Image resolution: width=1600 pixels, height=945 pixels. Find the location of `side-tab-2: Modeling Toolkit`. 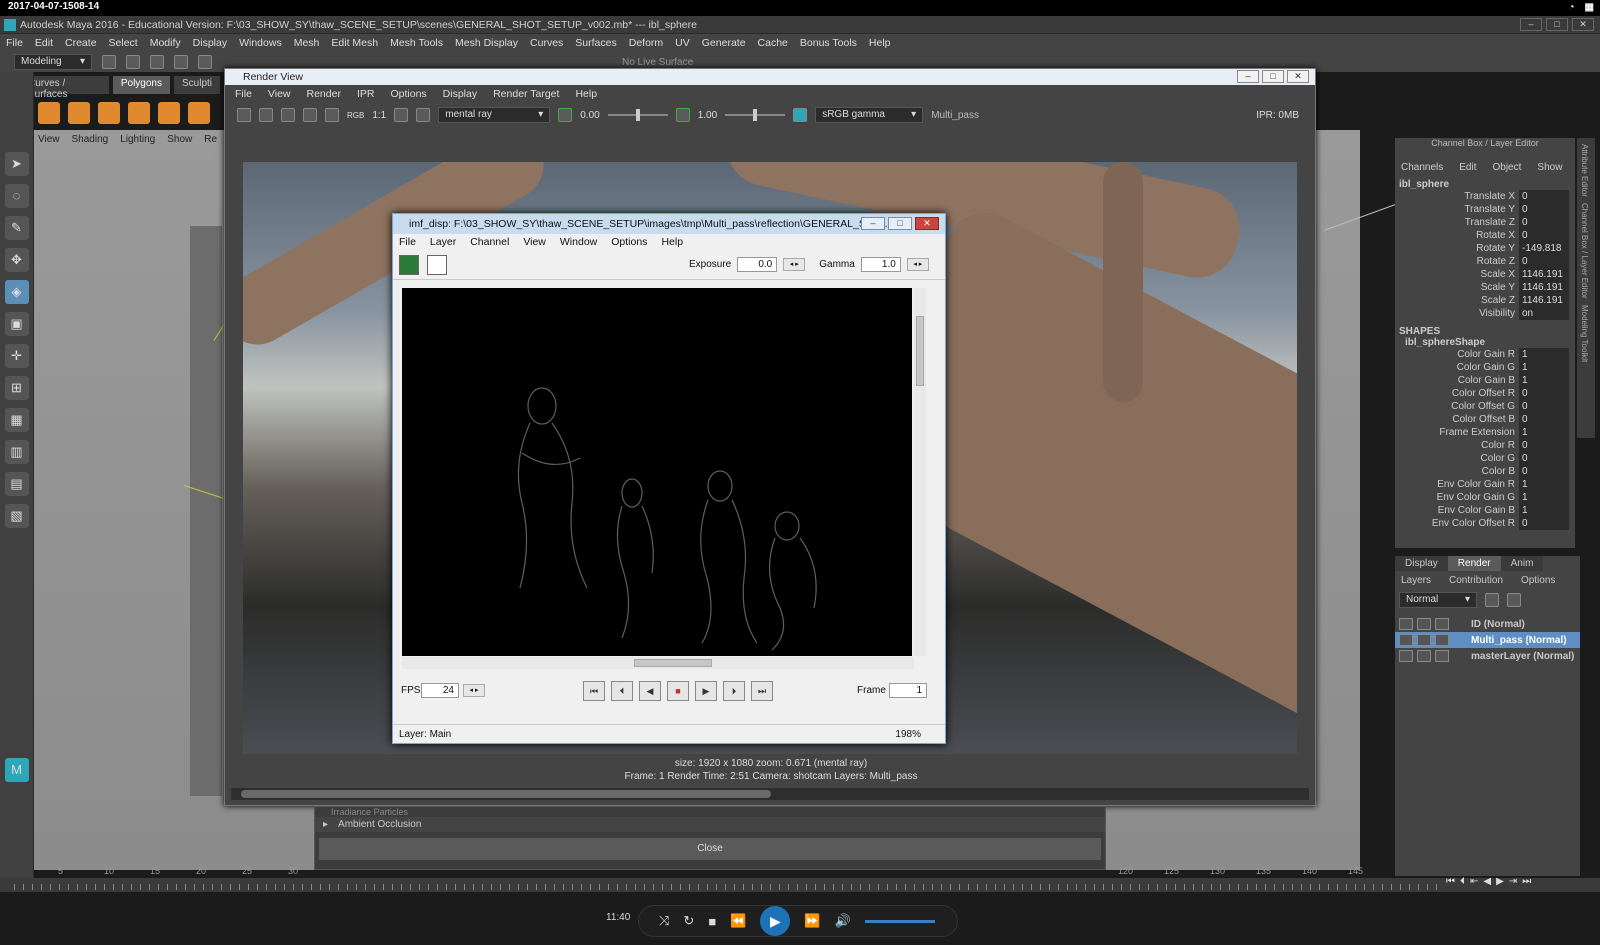

side-tab-2: Modeling Toolkit is located at coordinates (1584, 333).